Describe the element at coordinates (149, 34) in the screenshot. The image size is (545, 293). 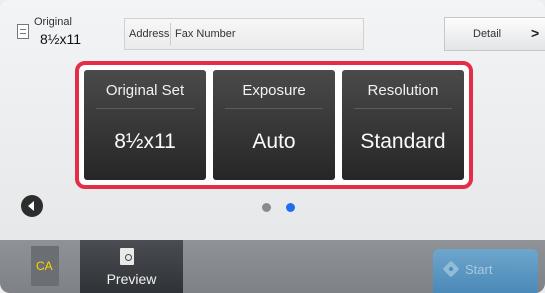
I see `address-label: Address` at that location.